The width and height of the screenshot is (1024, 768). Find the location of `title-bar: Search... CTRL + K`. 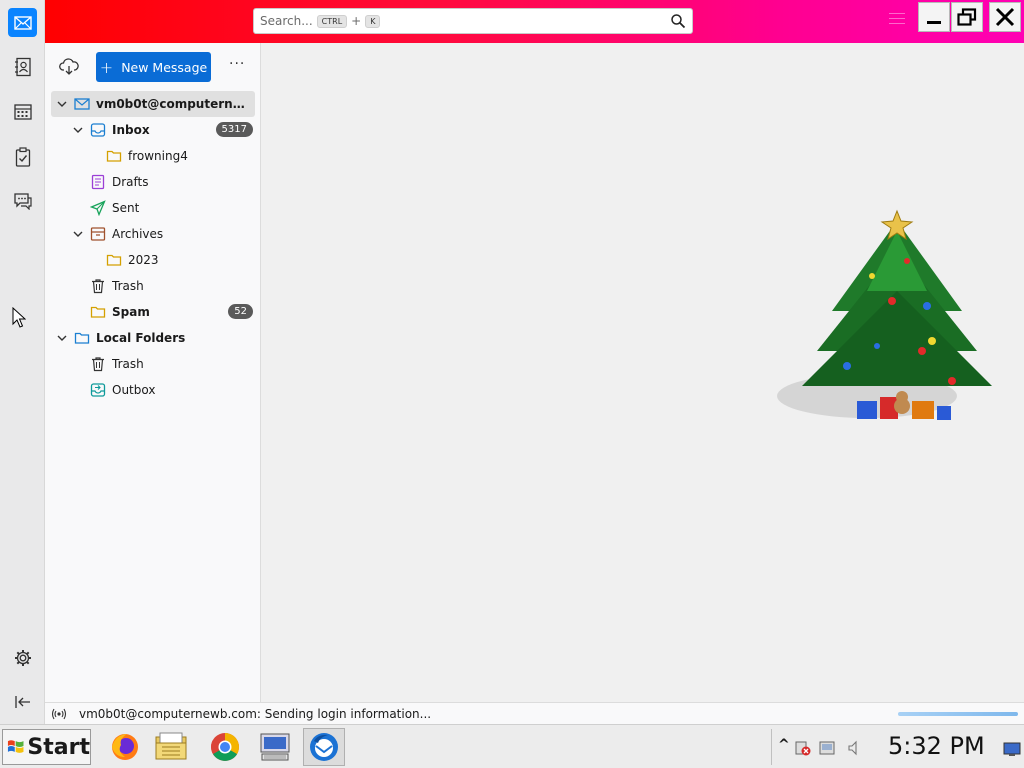

title-bar: Search... CTRL + K is located at coordinates (534, 21).